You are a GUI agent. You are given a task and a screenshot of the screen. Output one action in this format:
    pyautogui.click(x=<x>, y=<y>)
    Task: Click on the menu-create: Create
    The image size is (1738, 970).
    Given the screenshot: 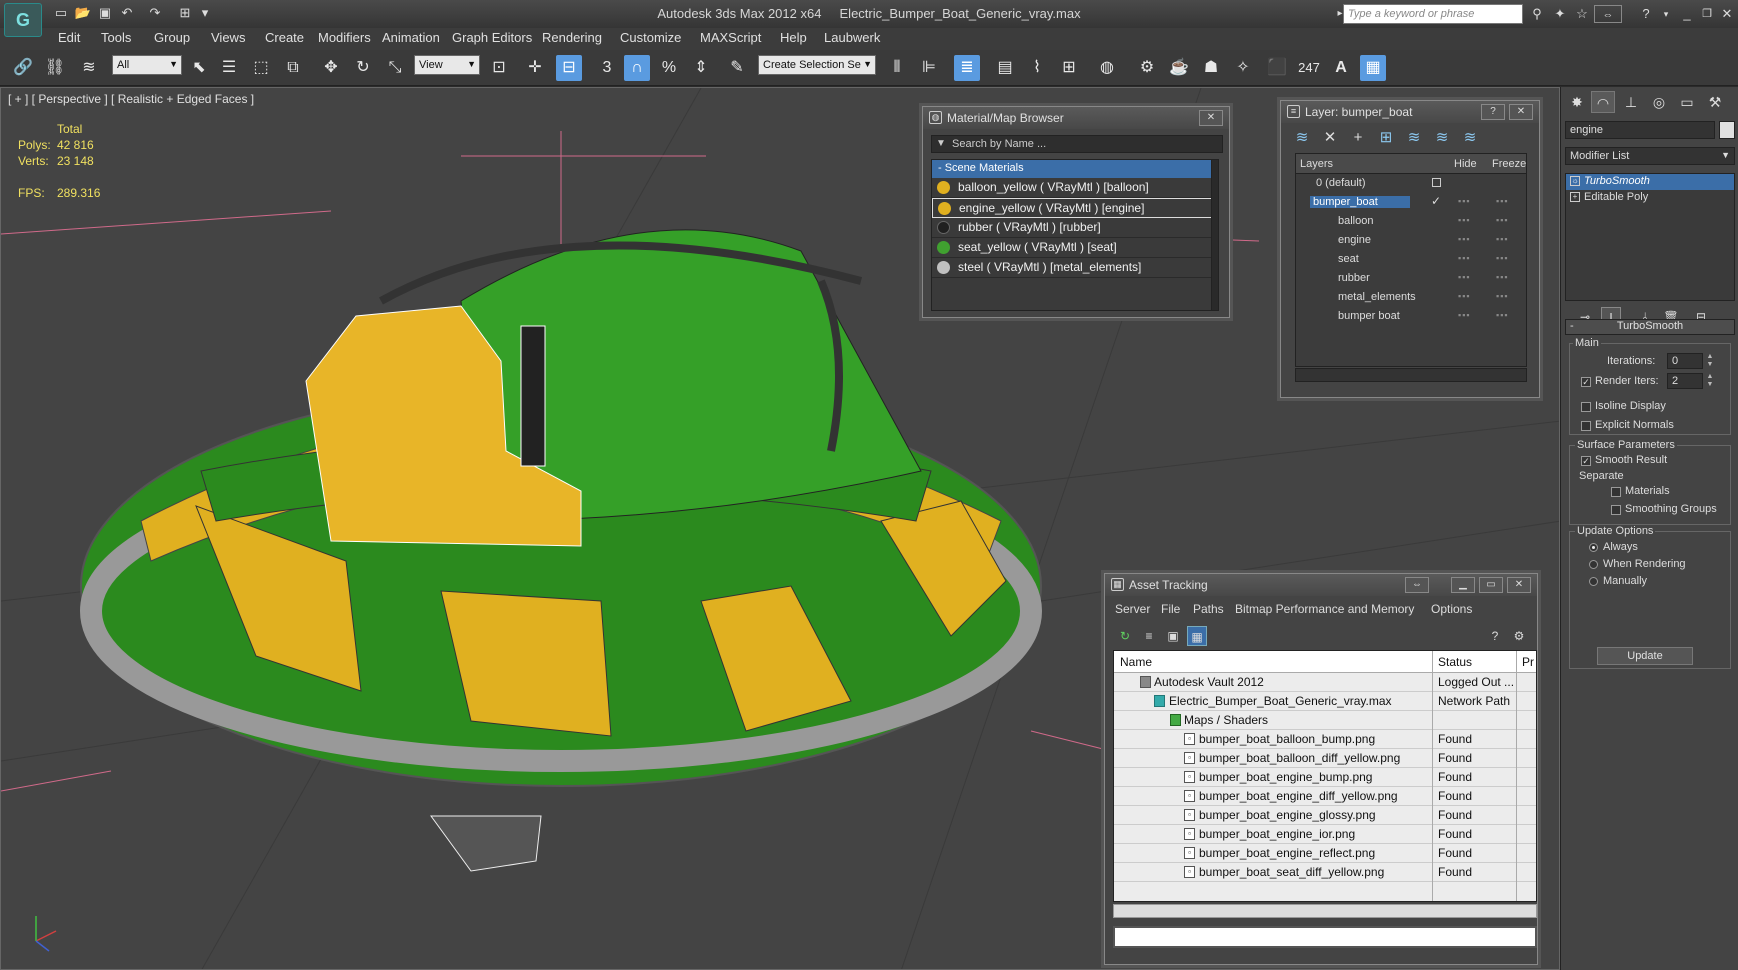 What is the action you would take?
    pyautogui.click(x=284, y=37)
    